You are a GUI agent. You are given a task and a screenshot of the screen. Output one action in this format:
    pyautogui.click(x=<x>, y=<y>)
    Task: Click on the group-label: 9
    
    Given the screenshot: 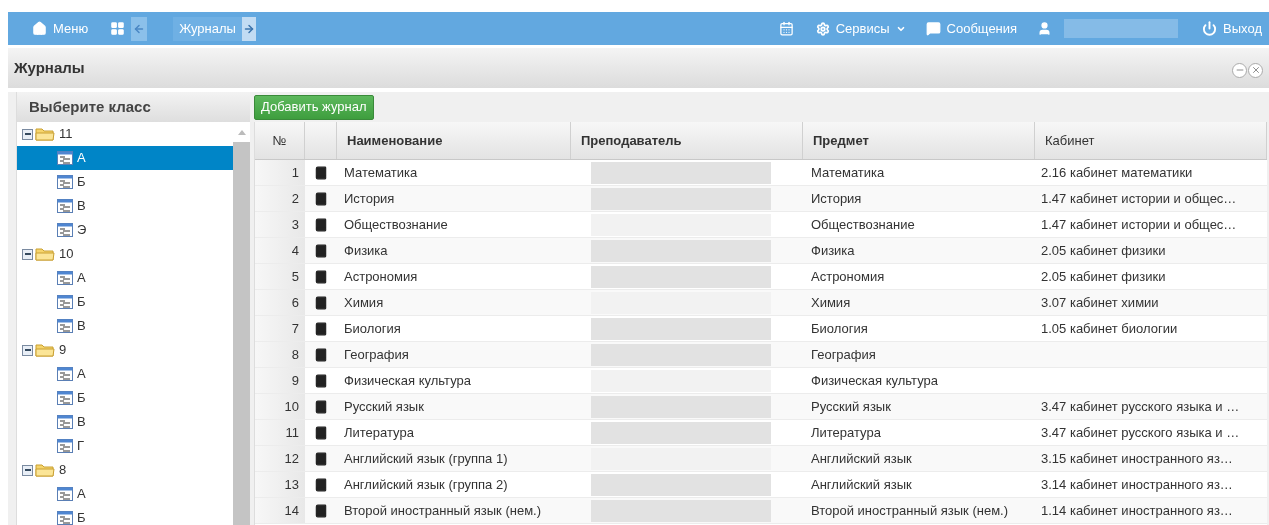 What is the action you would take?
    pyautogui.click(x=63, y=350)
    